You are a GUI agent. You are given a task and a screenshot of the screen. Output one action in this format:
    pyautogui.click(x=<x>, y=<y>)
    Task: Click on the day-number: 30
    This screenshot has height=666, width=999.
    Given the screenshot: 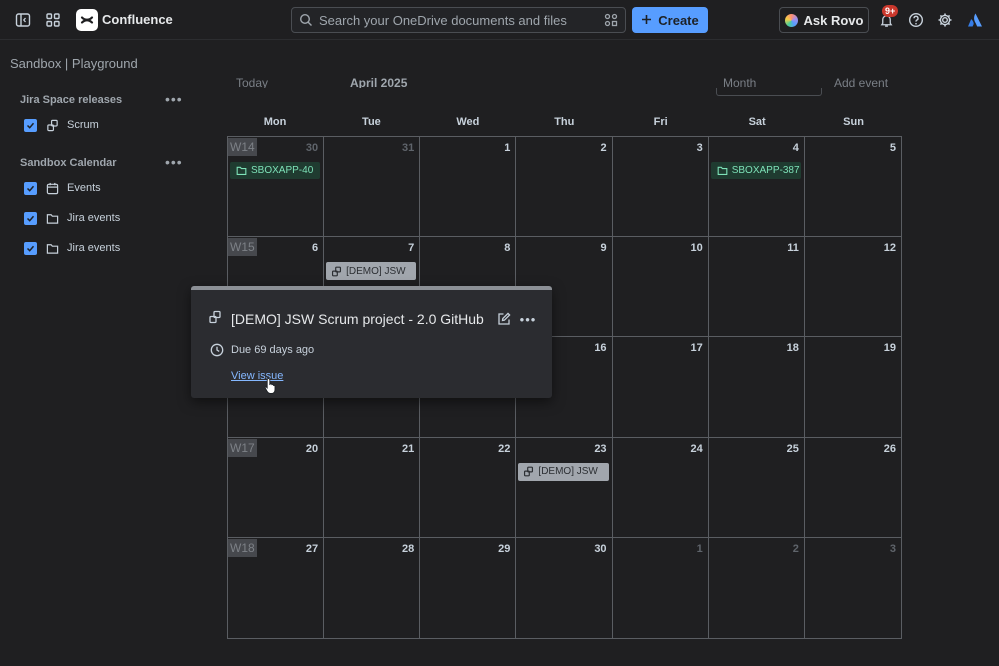 What is the action you would take?
    pyautogui.click(x=312, y=148)
    